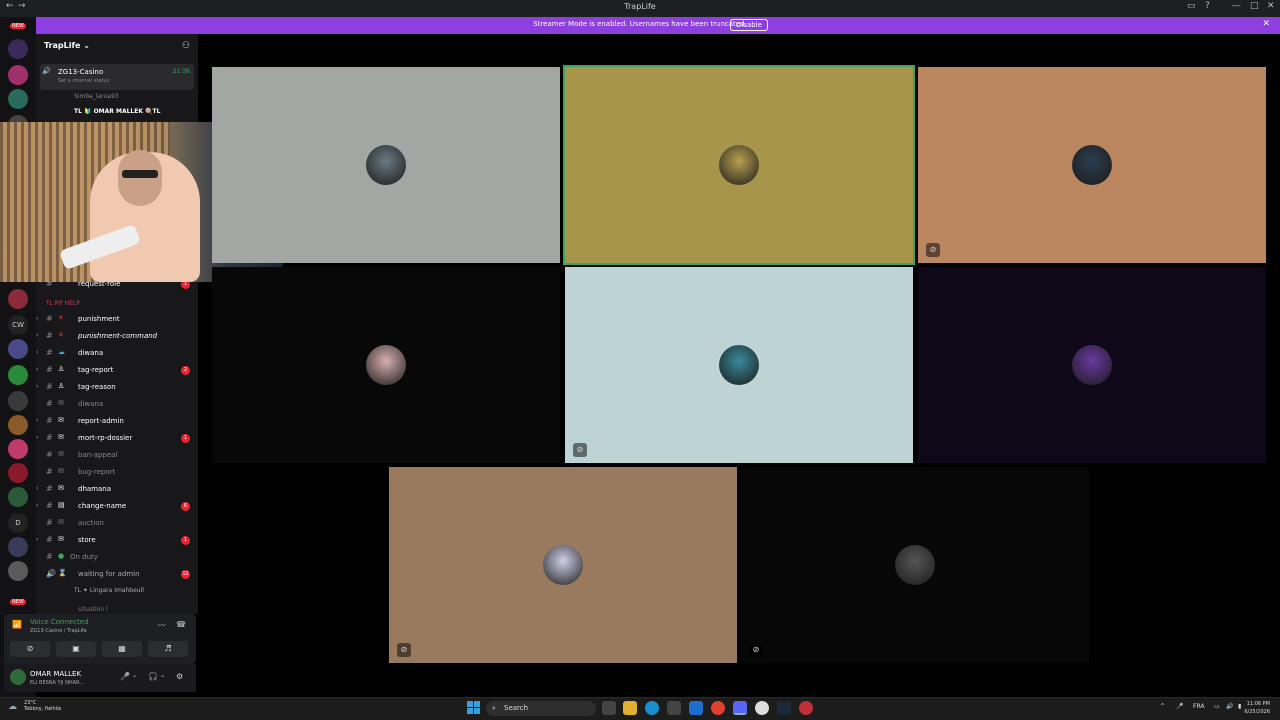 The image size is (1280, 720). I want to click on sunglasses, so click(140, 174).